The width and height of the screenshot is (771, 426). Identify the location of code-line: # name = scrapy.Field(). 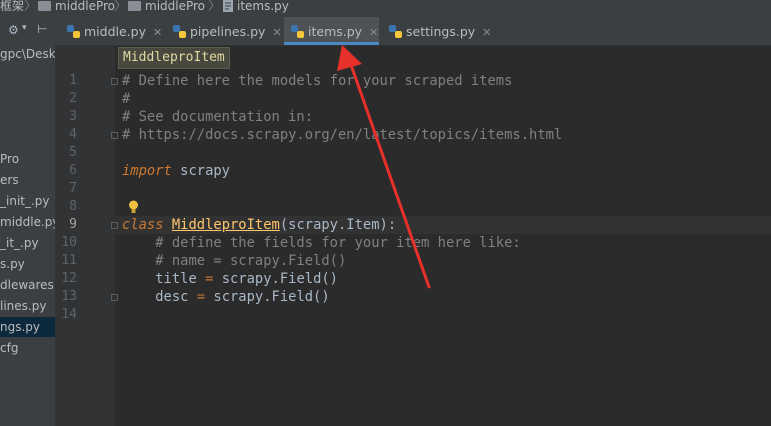
(234, 261).